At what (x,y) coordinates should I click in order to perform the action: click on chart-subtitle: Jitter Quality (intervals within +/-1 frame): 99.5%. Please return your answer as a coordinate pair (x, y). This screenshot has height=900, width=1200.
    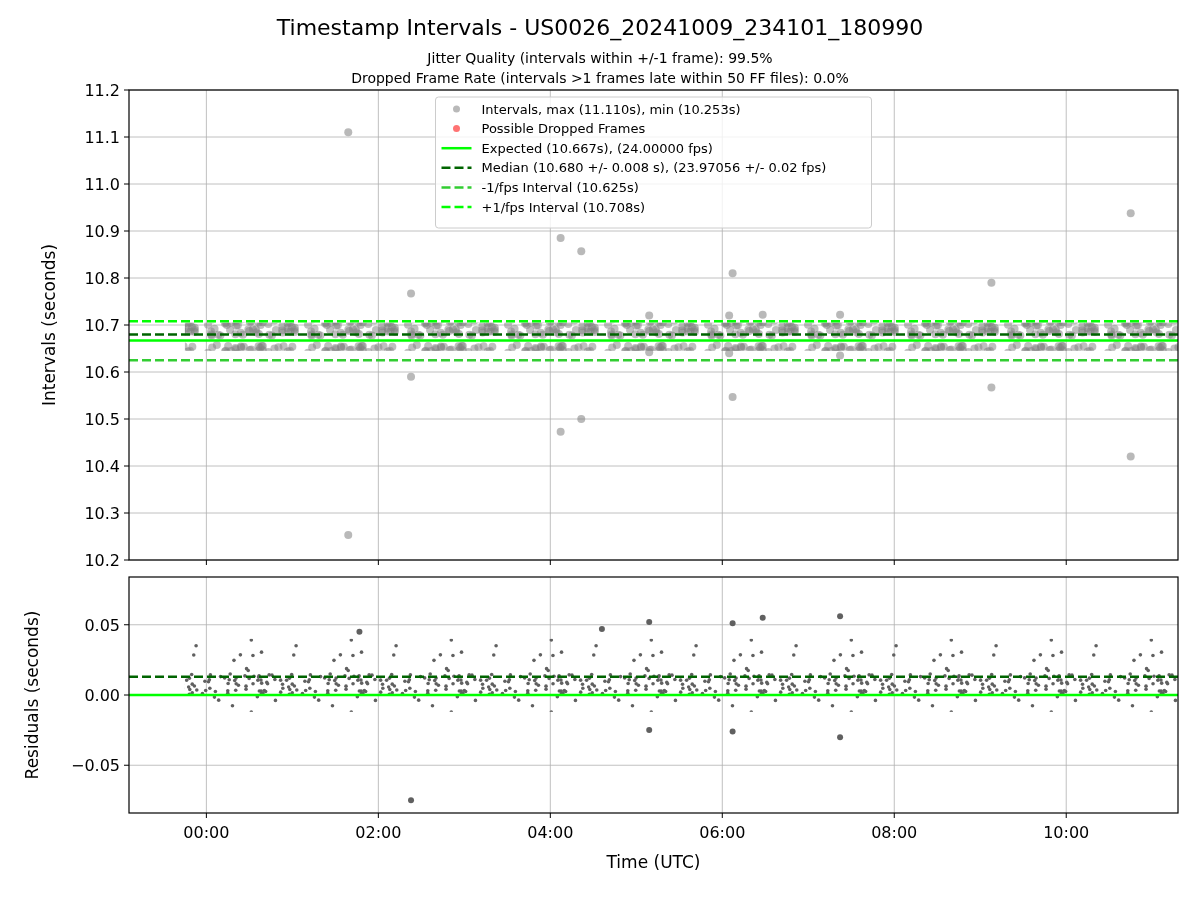
    Looking at the image, I should click on (600, 58).